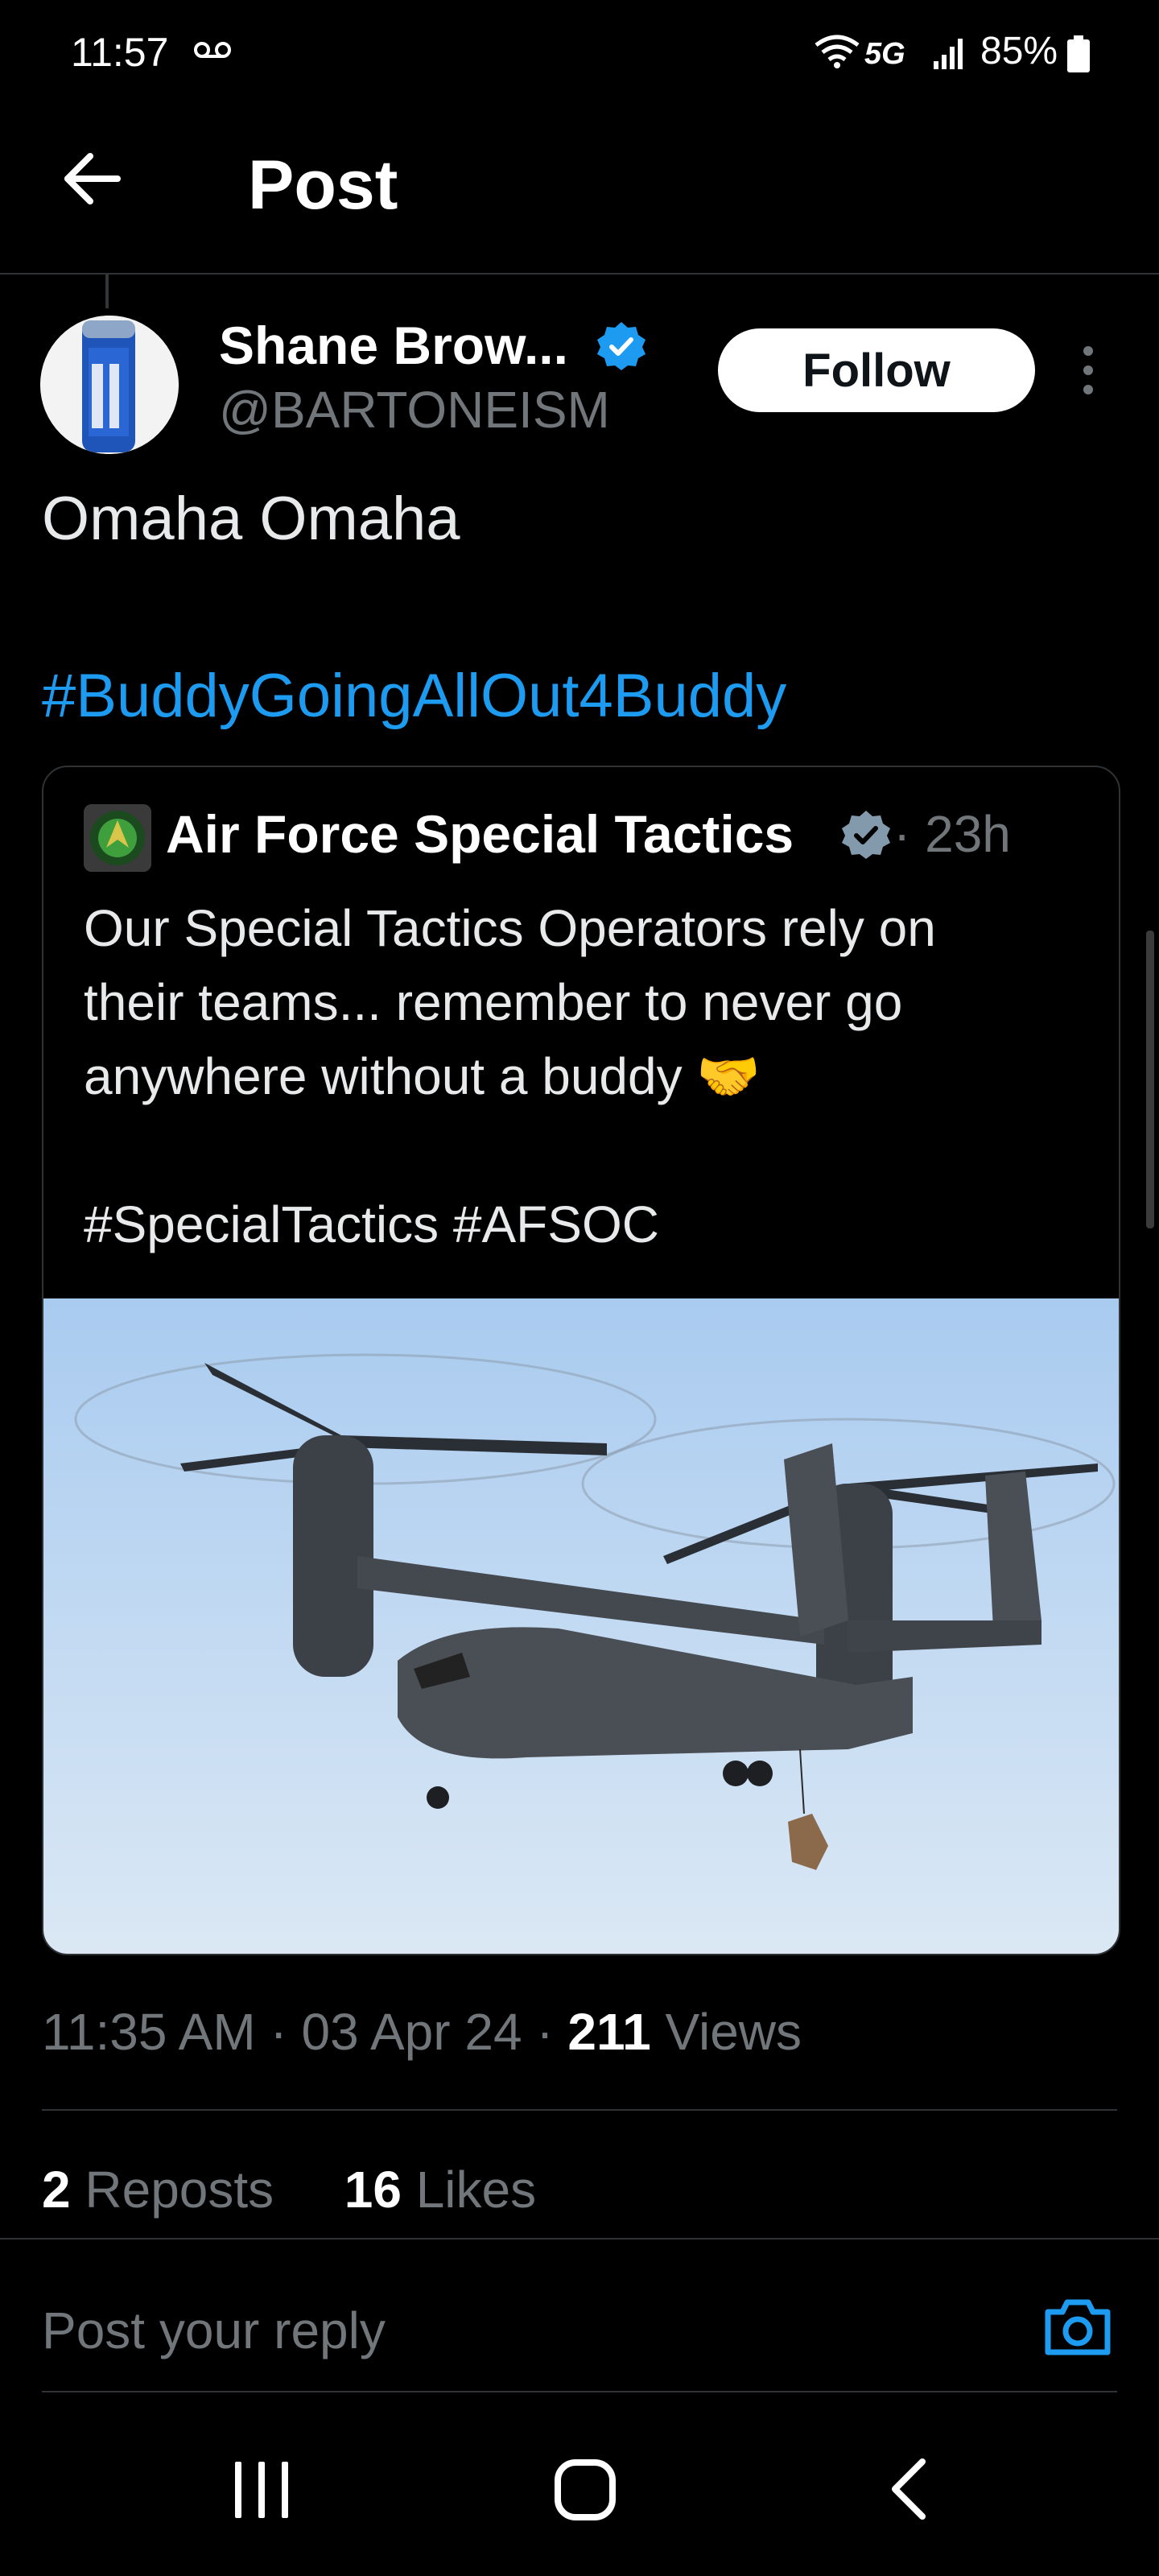  Describe the element at coordinates (110, 385) in the screenshot. I see `avatar` at that location.